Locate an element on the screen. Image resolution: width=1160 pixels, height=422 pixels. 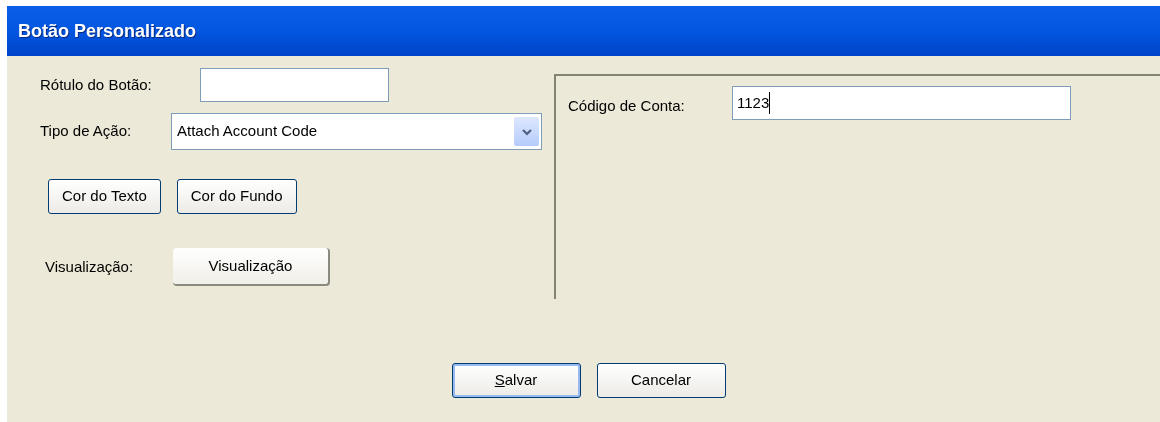
field-label: Rótulo do Botão: is located at coordinates (96, 84).